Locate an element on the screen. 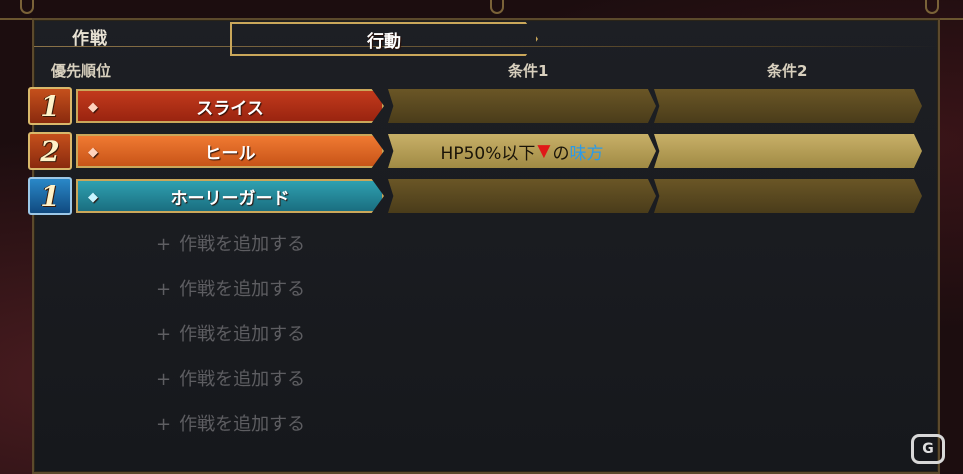 The width and height of the screenshot is (963, 474). down-arrow-icon: ▼ is located at coordinates (544, 151).